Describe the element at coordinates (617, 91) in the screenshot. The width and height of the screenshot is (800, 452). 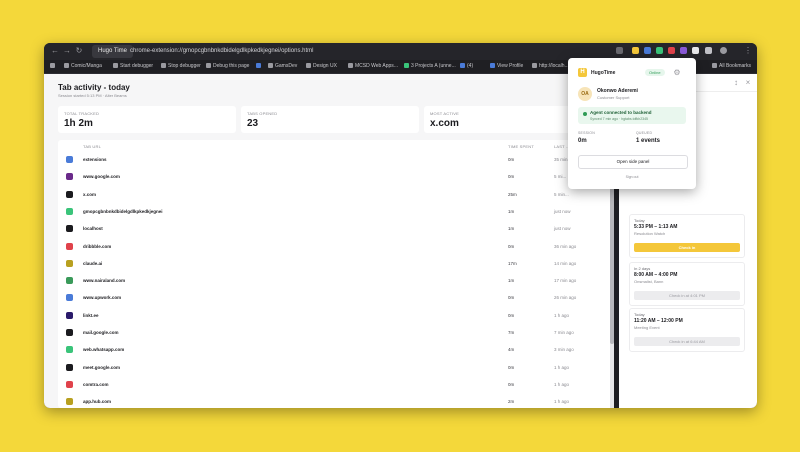
I see `user-name: Okonwo Aderemi` at that location.